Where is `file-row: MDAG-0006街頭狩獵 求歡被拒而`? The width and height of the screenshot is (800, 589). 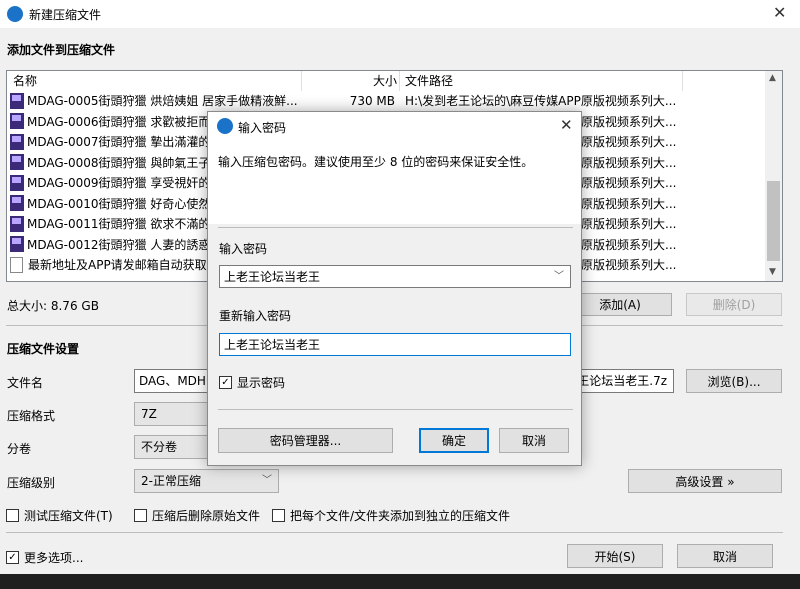
file-row: MDAG-0006街頭狩獵 求歡被拒而 is located at coordinates (110, 122).